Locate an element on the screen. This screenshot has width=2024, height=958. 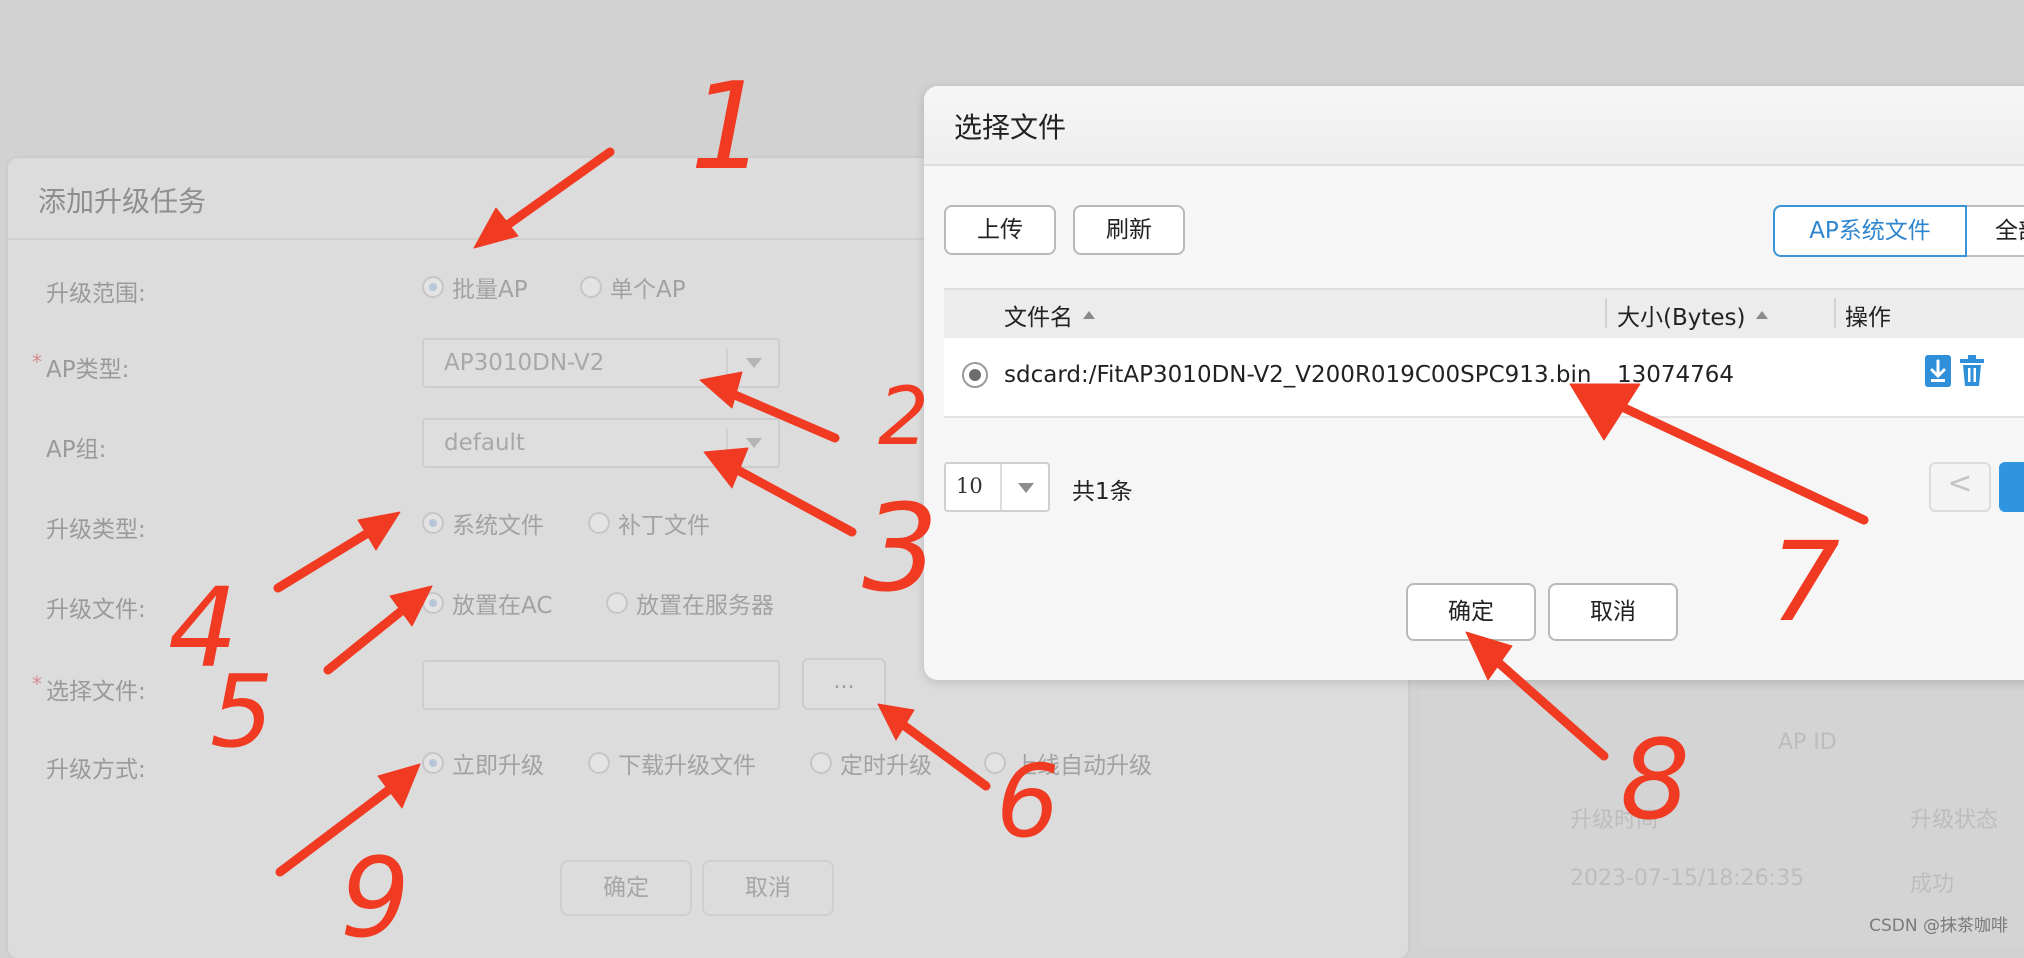
radio-system-file: 系统文件 is located at coordinates (483, 523).